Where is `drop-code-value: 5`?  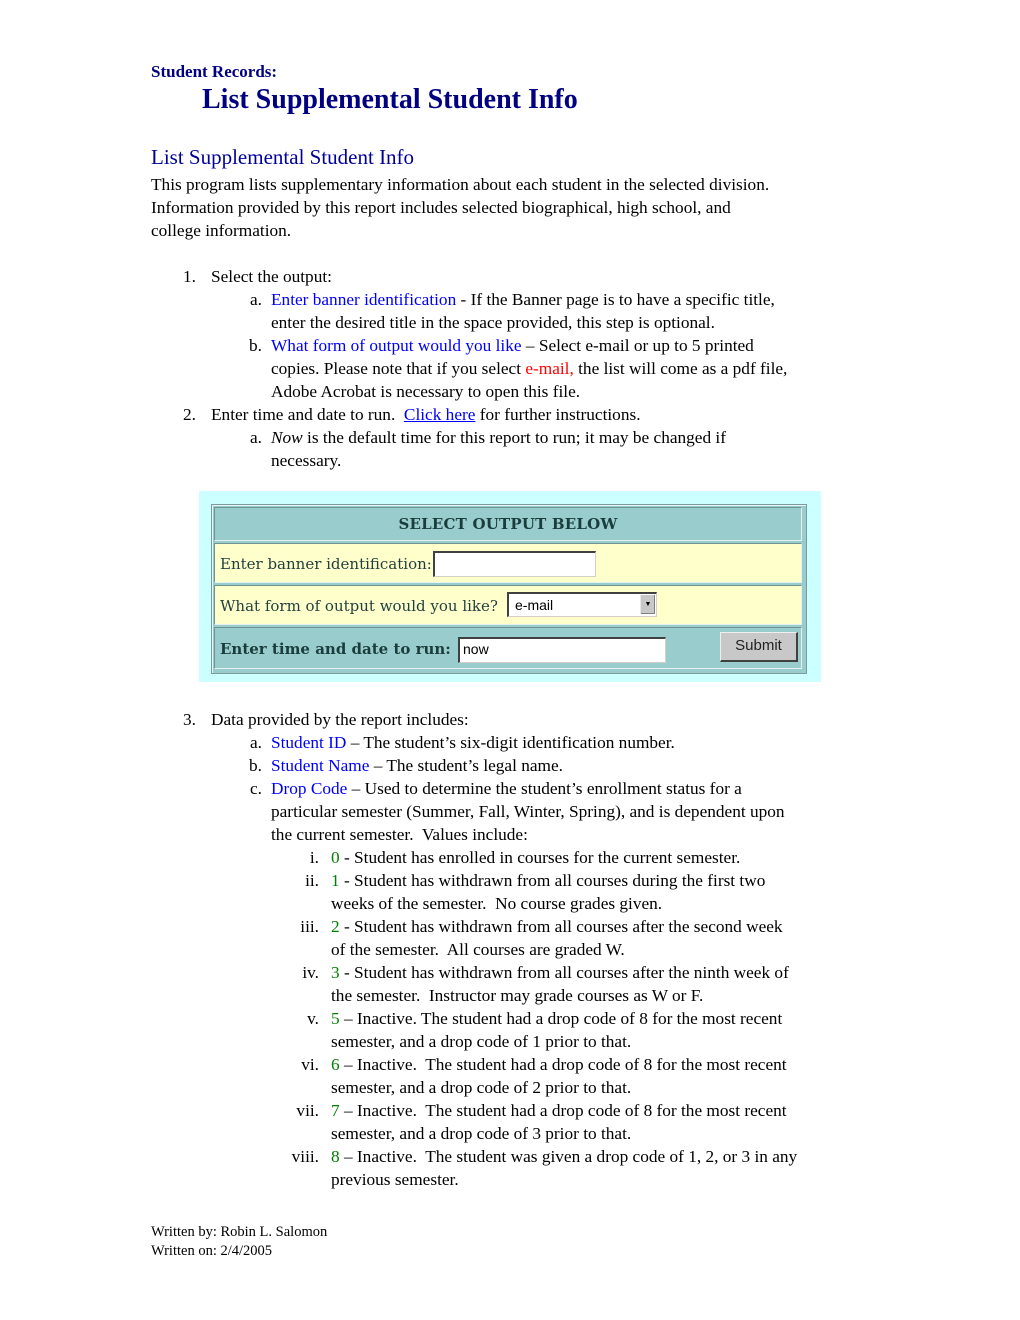 drop-code-value: 5 is located at coordinates (335, 1018).